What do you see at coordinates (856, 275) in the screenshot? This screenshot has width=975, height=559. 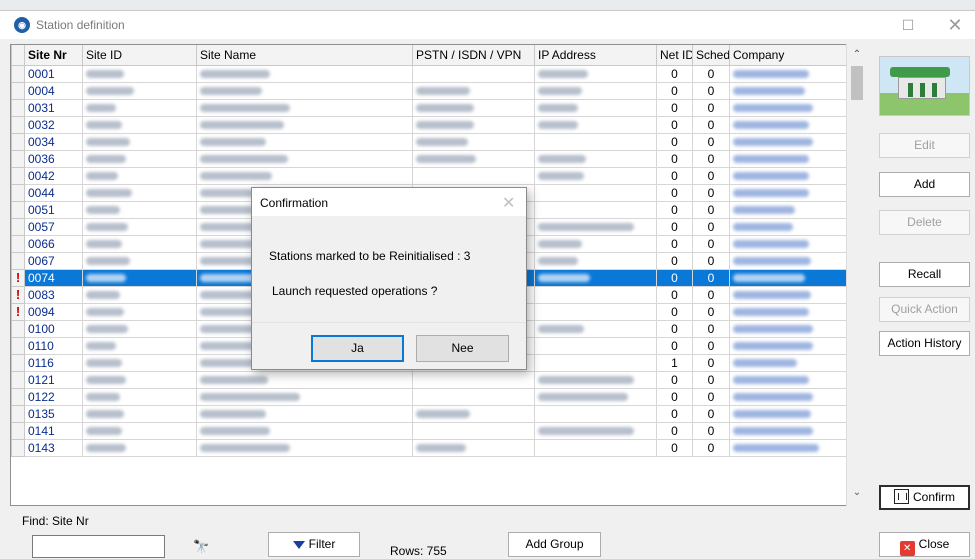 I see `grid-vertical-scrollbar: ⌃ ⌄` at bounding box center [856, 275].